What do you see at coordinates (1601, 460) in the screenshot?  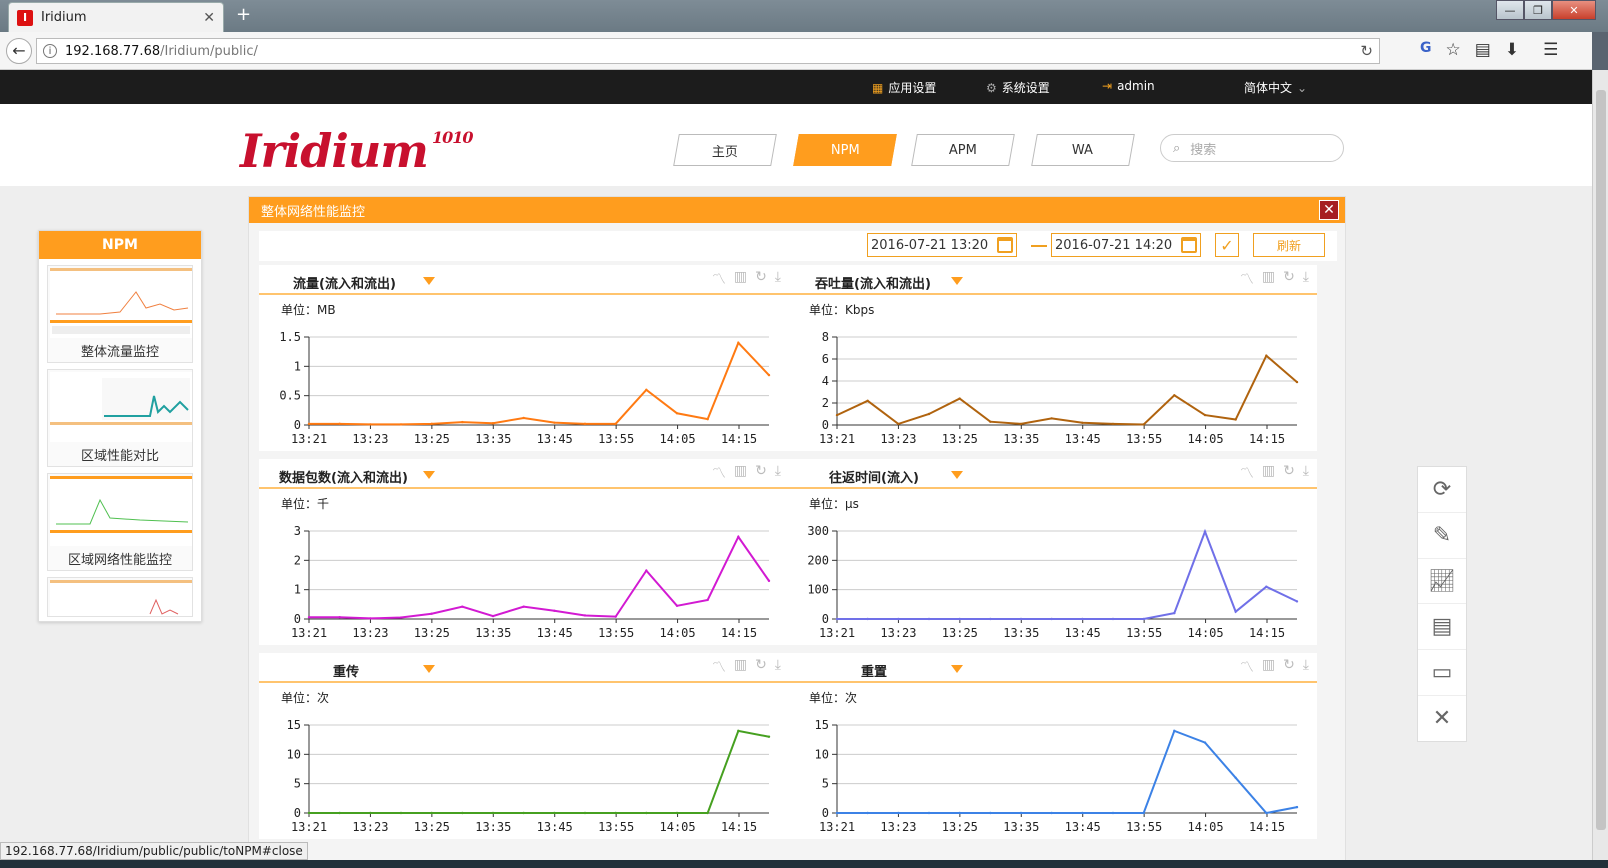 I see `scrollbar-thumb` at bounding box center [1601, 460].